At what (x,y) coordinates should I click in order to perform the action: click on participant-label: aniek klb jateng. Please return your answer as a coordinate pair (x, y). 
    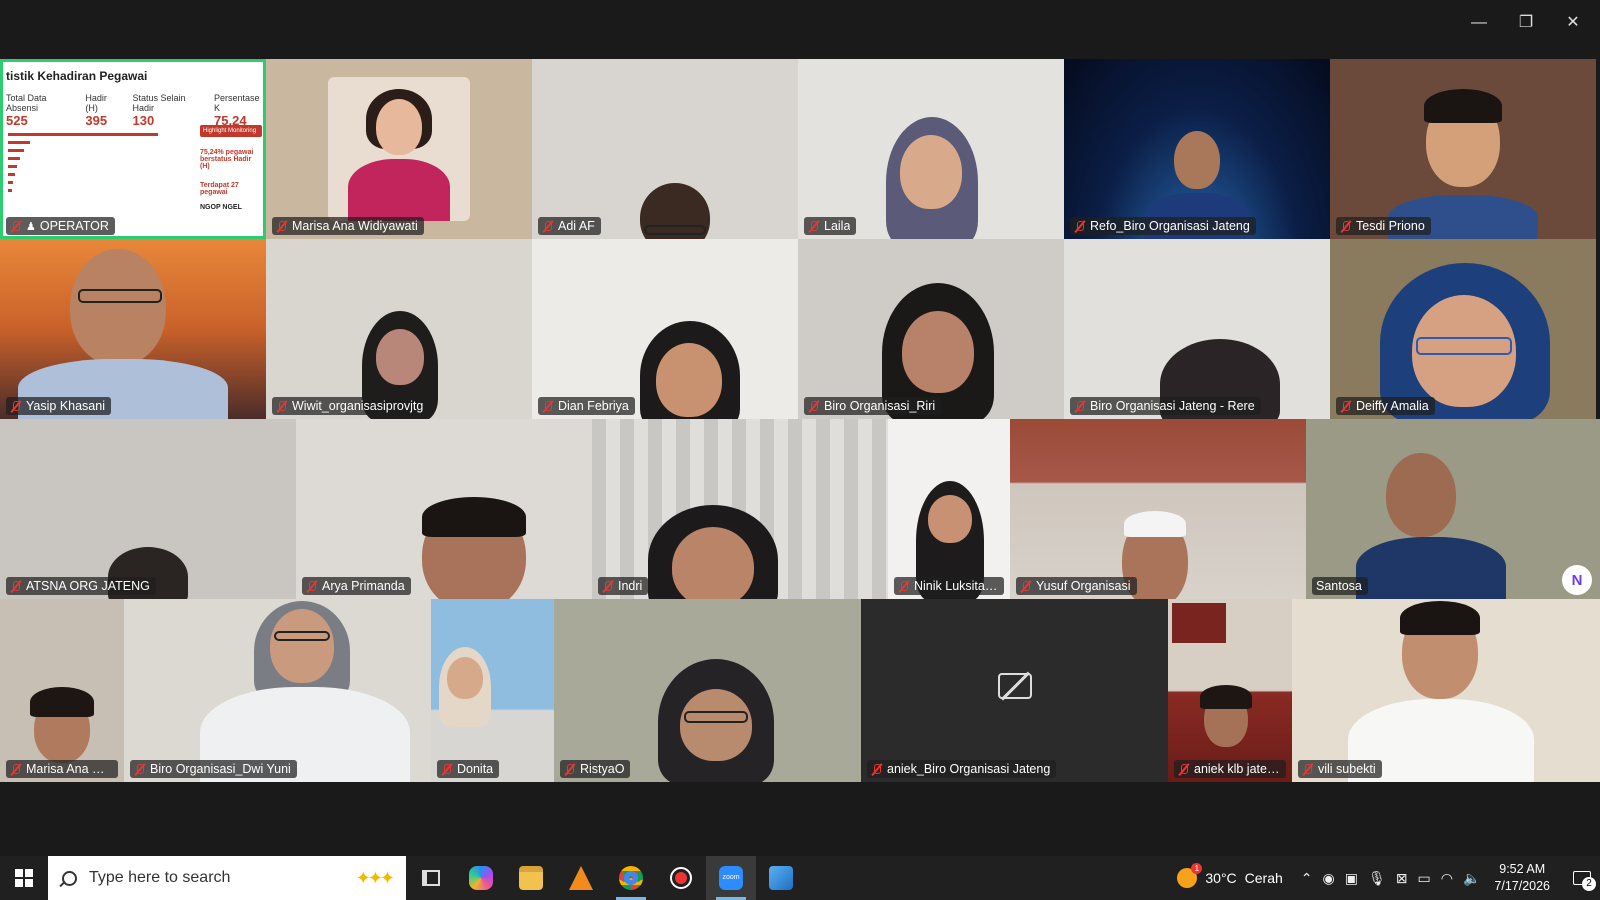
    Looking at the image, I should click on (1230, 769).